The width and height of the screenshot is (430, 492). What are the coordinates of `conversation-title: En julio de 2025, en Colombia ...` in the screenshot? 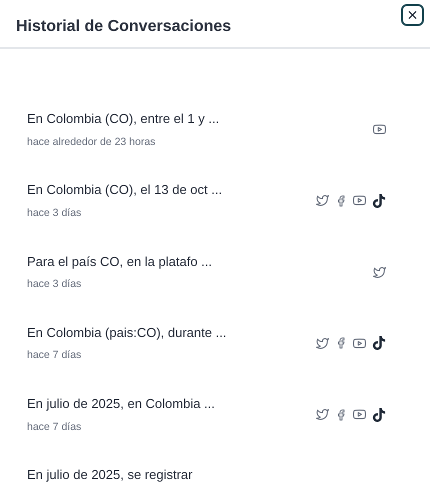 It's located at (121, 404).